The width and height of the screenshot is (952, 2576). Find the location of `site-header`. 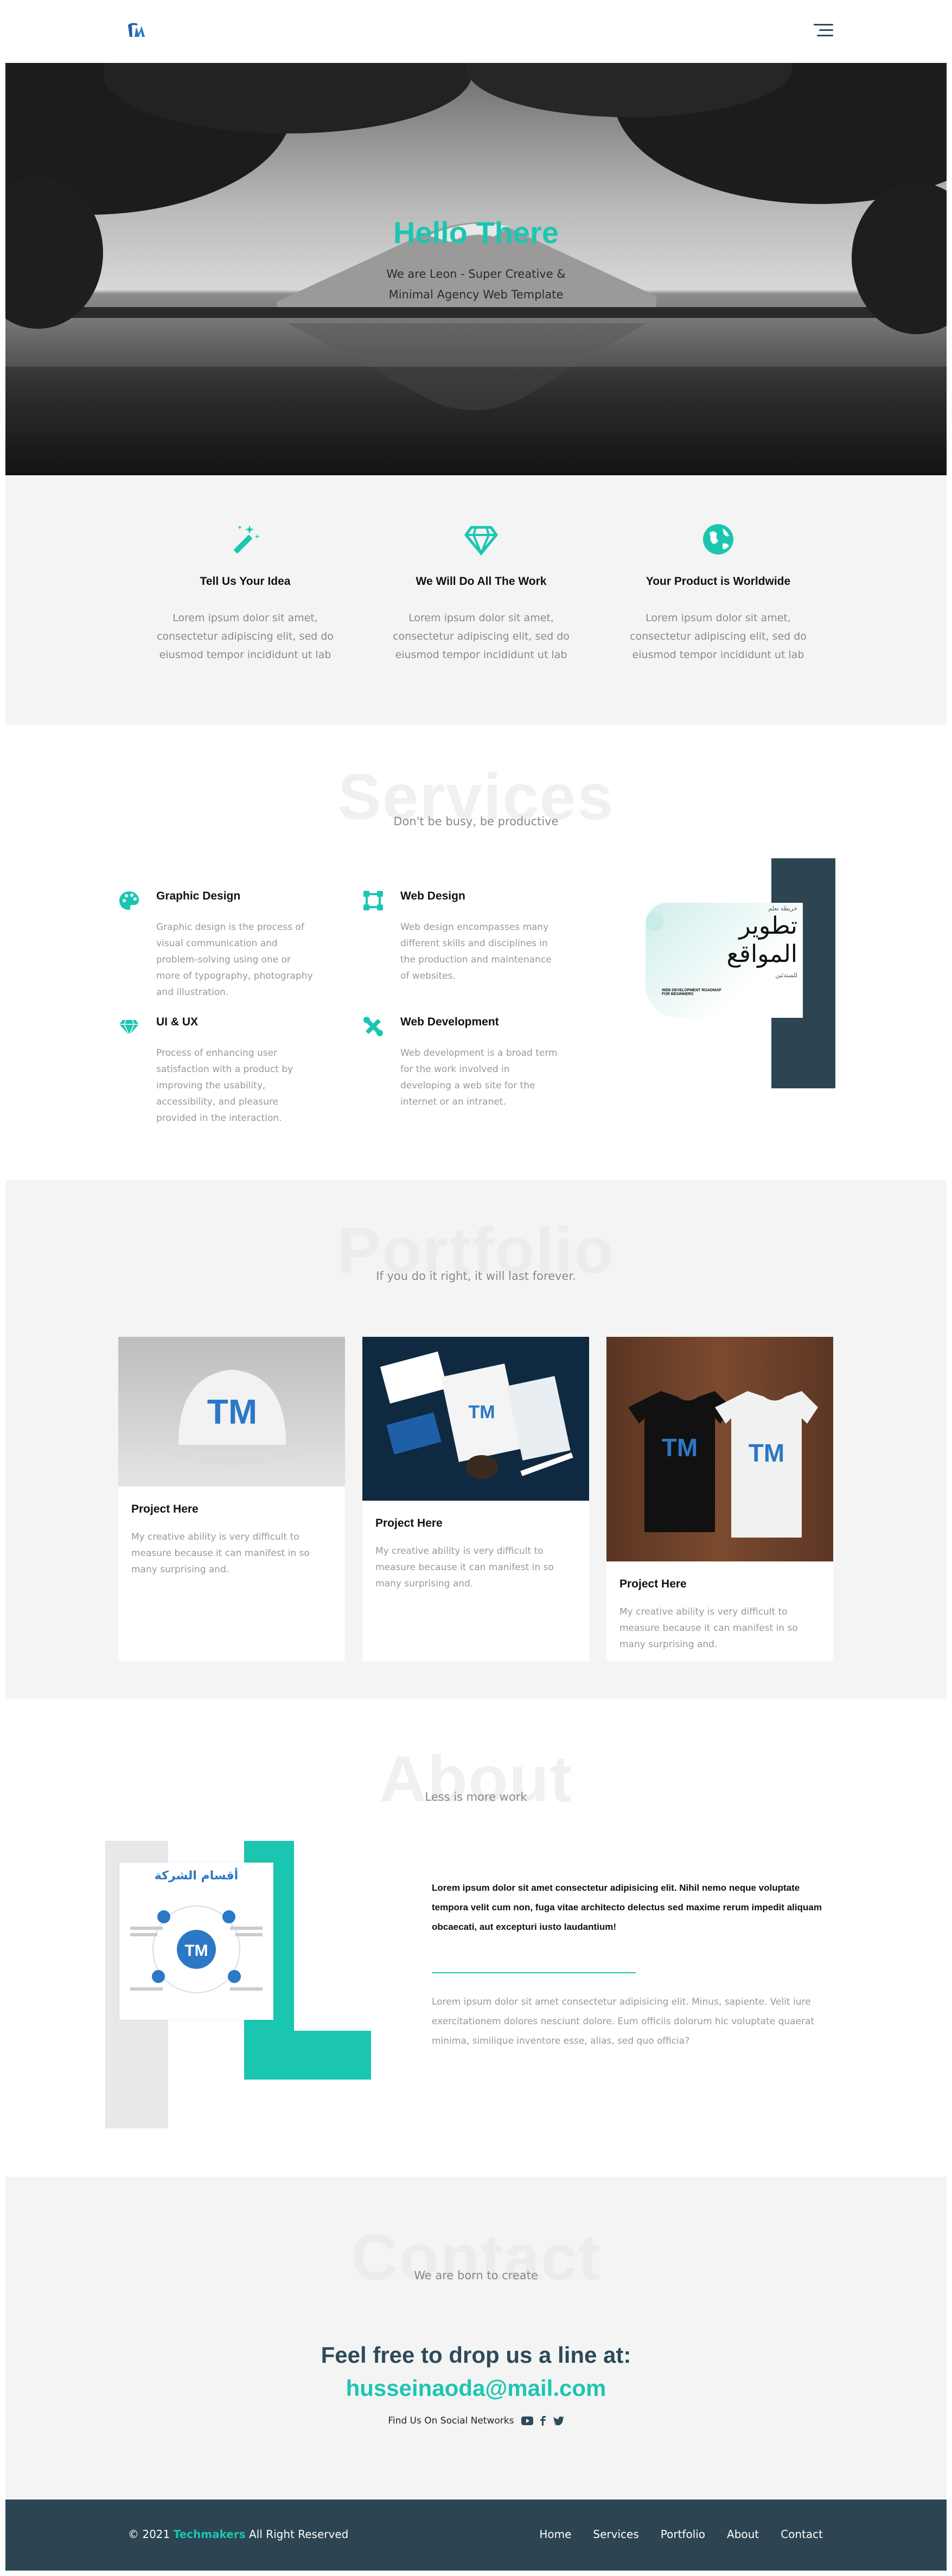

site-header is located at coordinates (476, 31).